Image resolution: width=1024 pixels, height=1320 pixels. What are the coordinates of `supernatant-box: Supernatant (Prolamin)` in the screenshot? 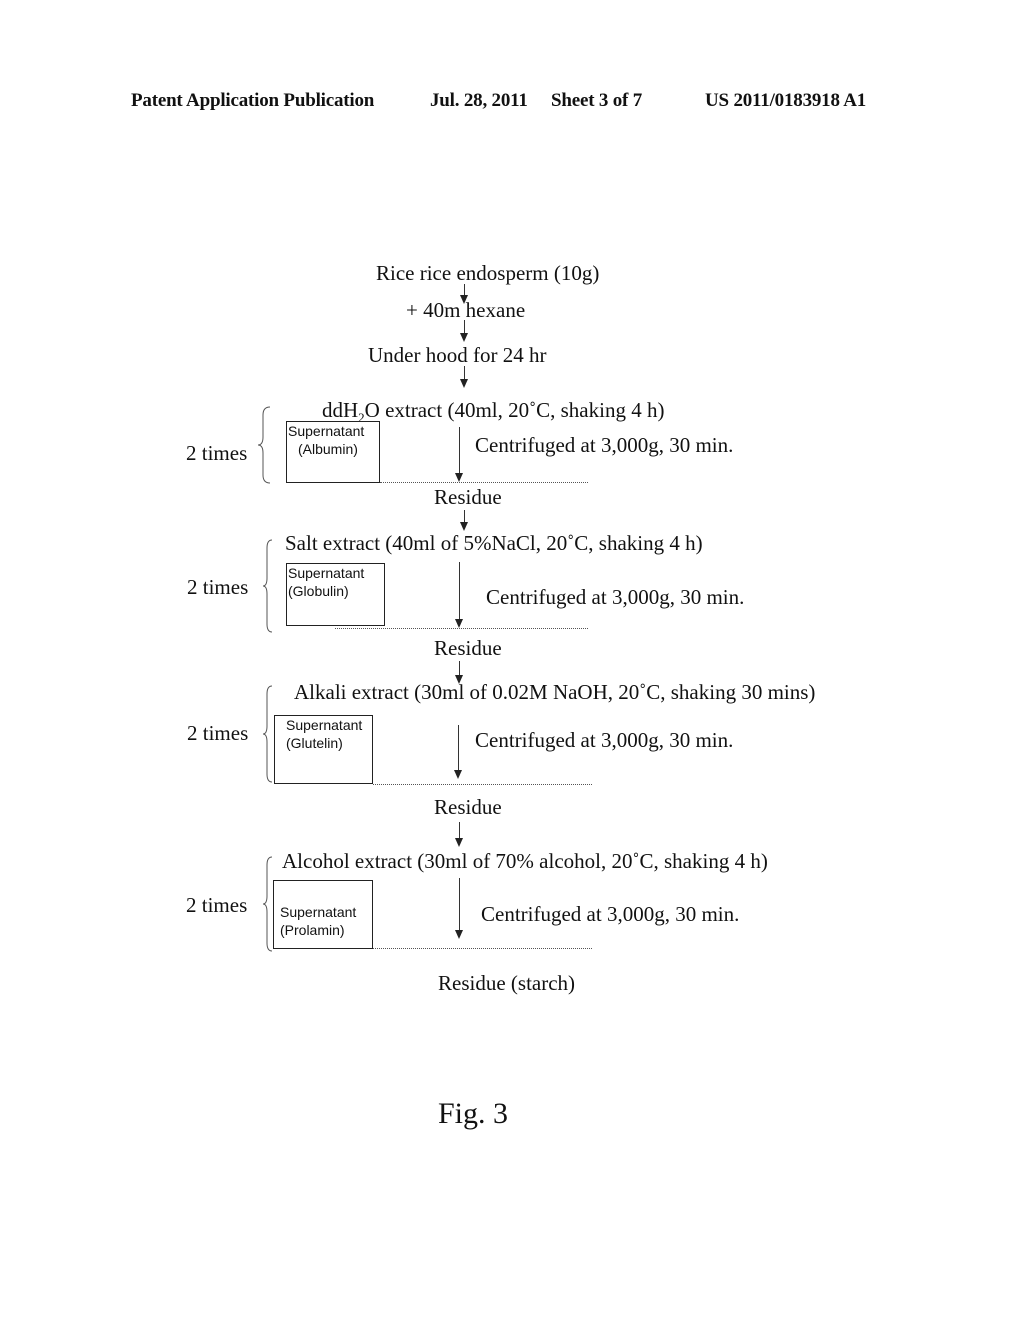 It's located at (323, 914).